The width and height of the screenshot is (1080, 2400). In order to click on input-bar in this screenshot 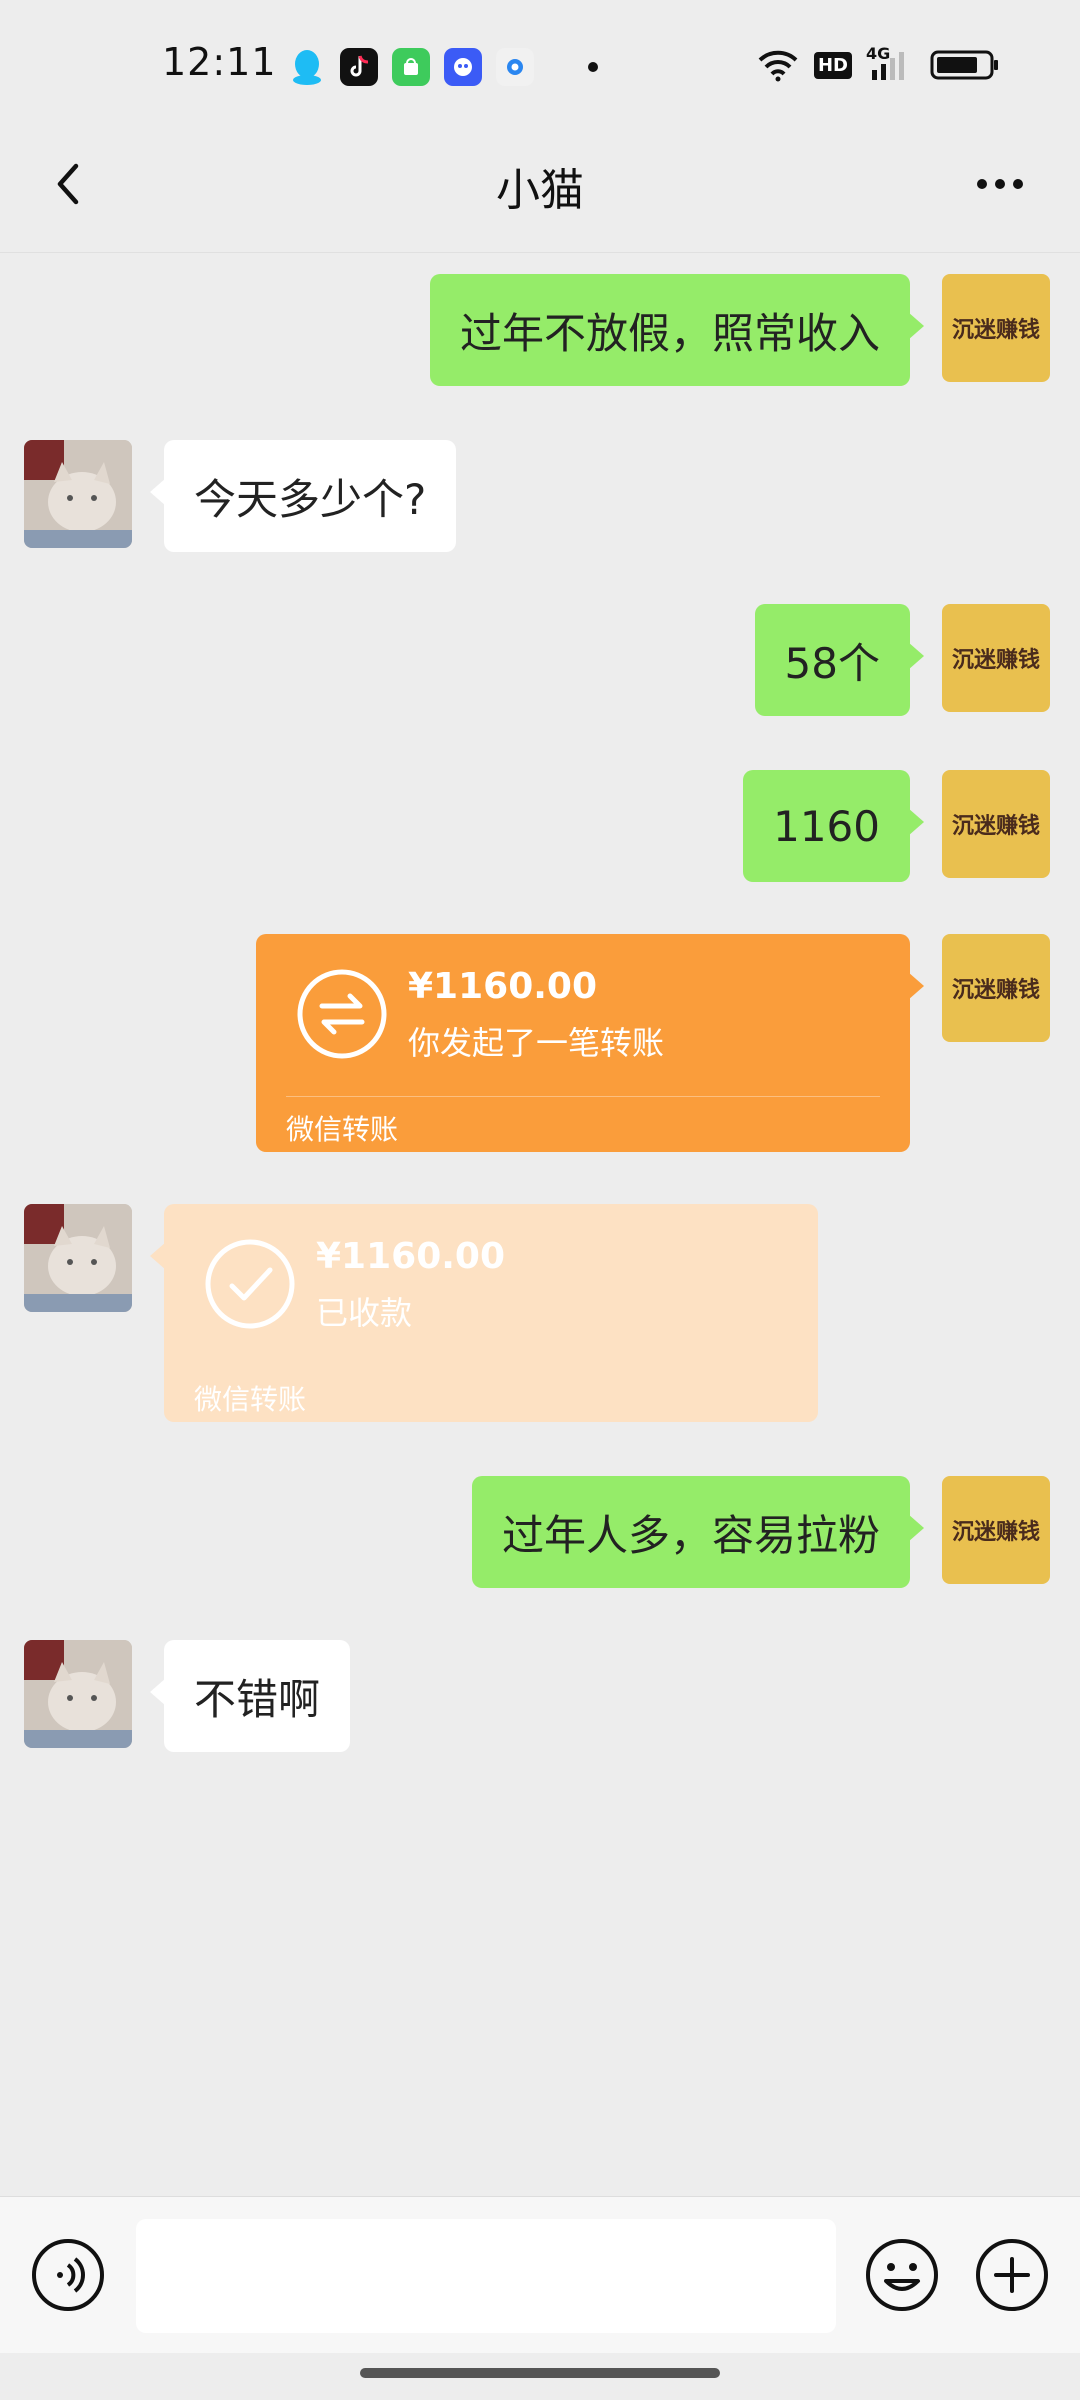, I will do `click(540, 2274)`.